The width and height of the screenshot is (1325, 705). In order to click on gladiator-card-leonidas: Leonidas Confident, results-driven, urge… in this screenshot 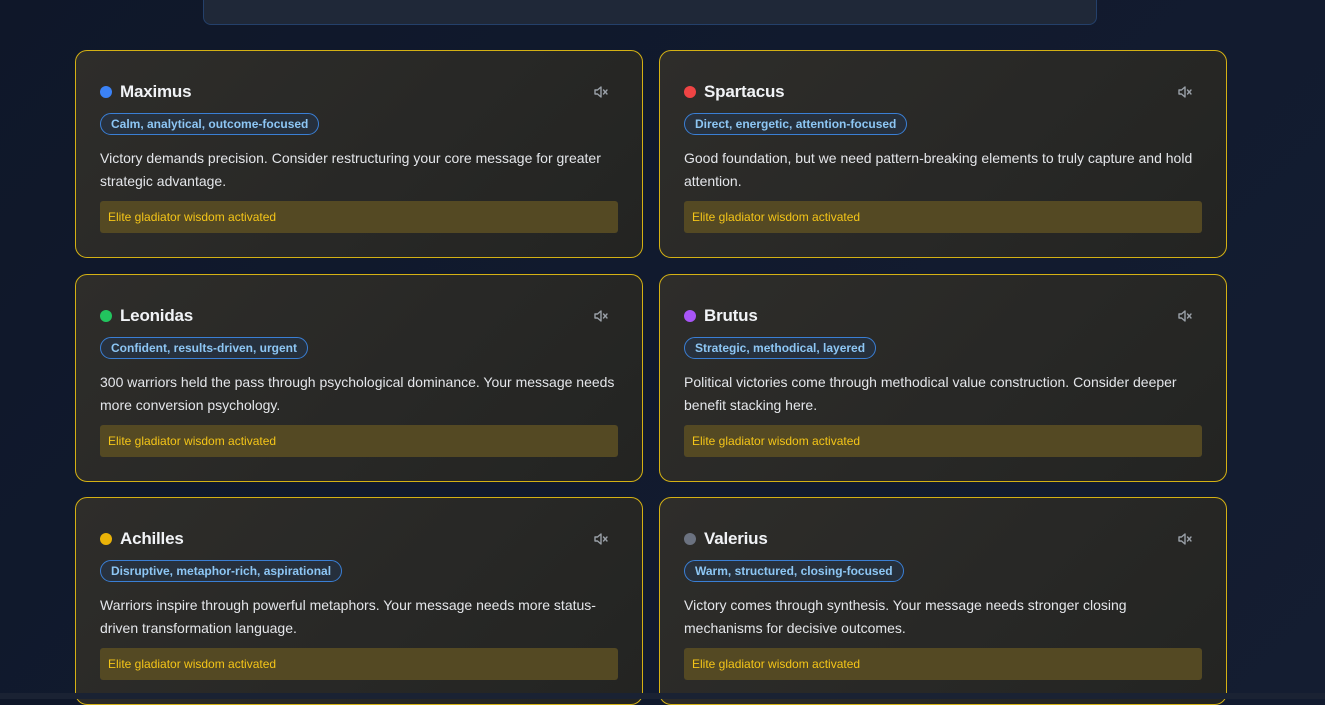, I will do `click(359, 378)`.